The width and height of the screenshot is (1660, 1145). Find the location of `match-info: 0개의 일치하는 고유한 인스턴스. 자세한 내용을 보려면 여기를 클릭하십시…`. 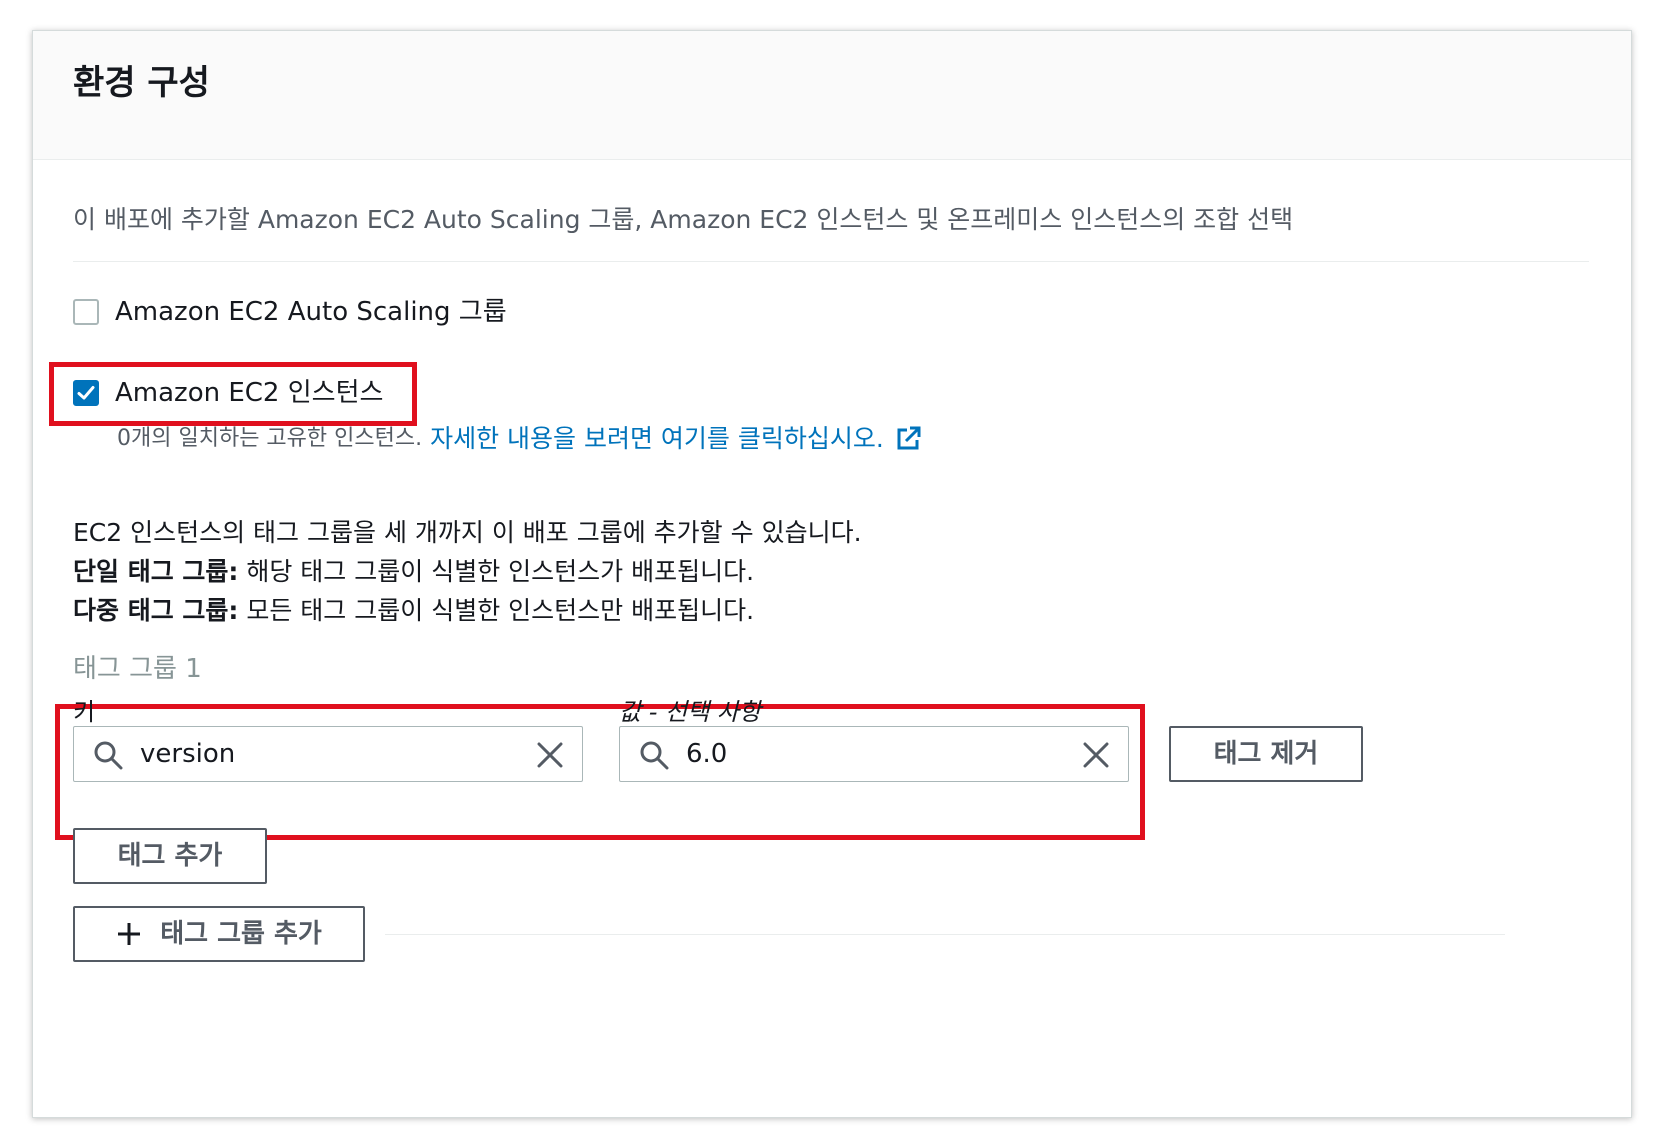

match-info: 0개의 일치하는 고유한 인스턴스. 자세한 내용을 보려면 여기를 클릭하십시… is located at coordinates (519, 439).